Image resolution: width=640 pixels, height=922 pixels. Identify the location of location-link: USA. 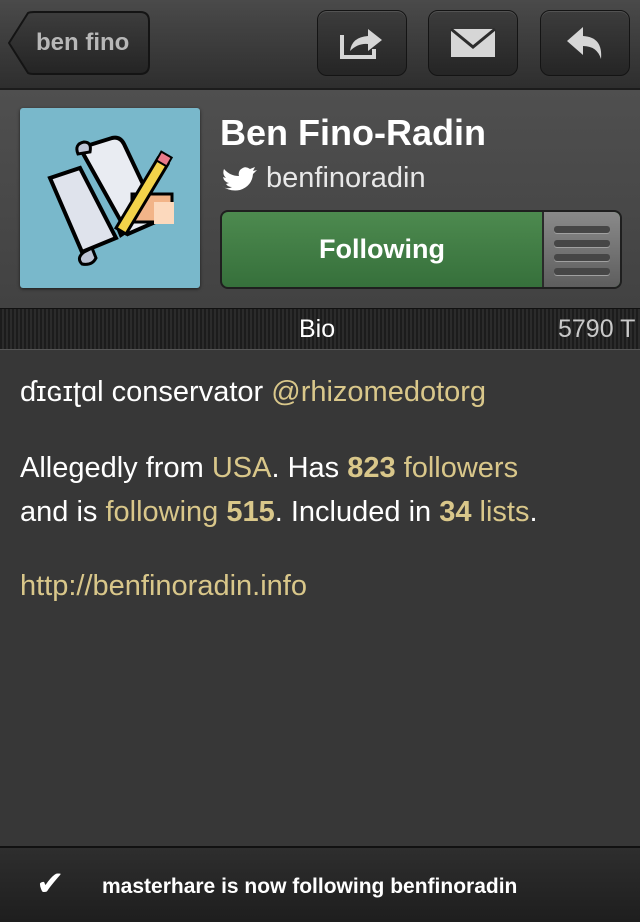
(242, 468).